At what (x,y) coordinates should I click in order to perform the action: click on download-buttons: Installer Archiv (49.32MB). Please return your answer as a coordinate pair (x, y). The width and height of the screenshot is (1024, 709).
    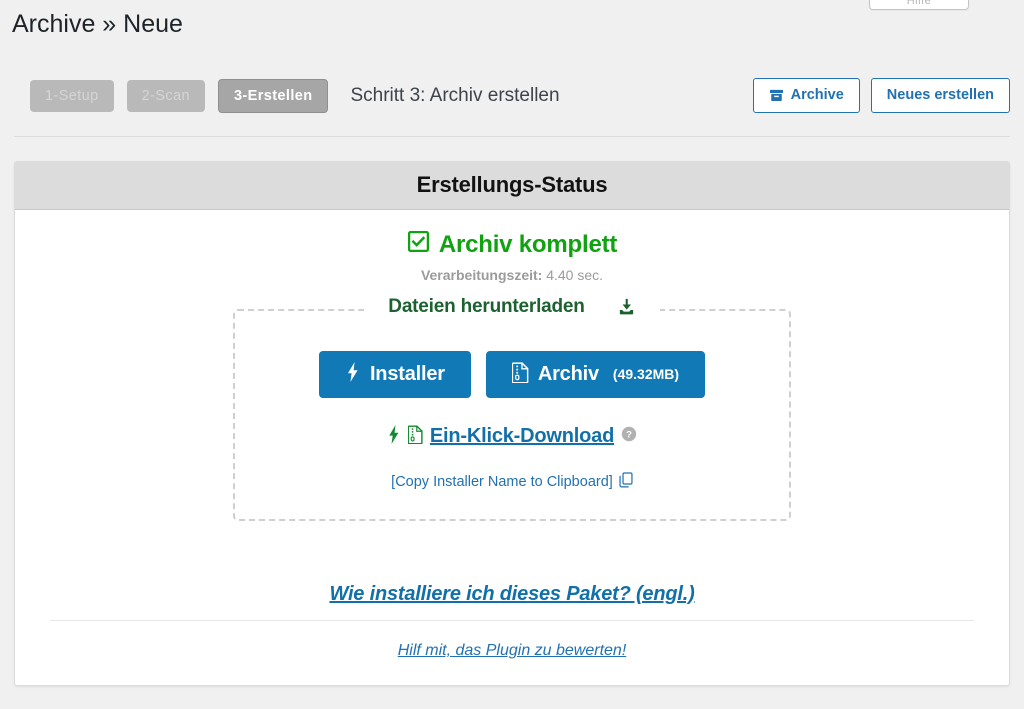
    Looking at the image, I should click on (512, 374).